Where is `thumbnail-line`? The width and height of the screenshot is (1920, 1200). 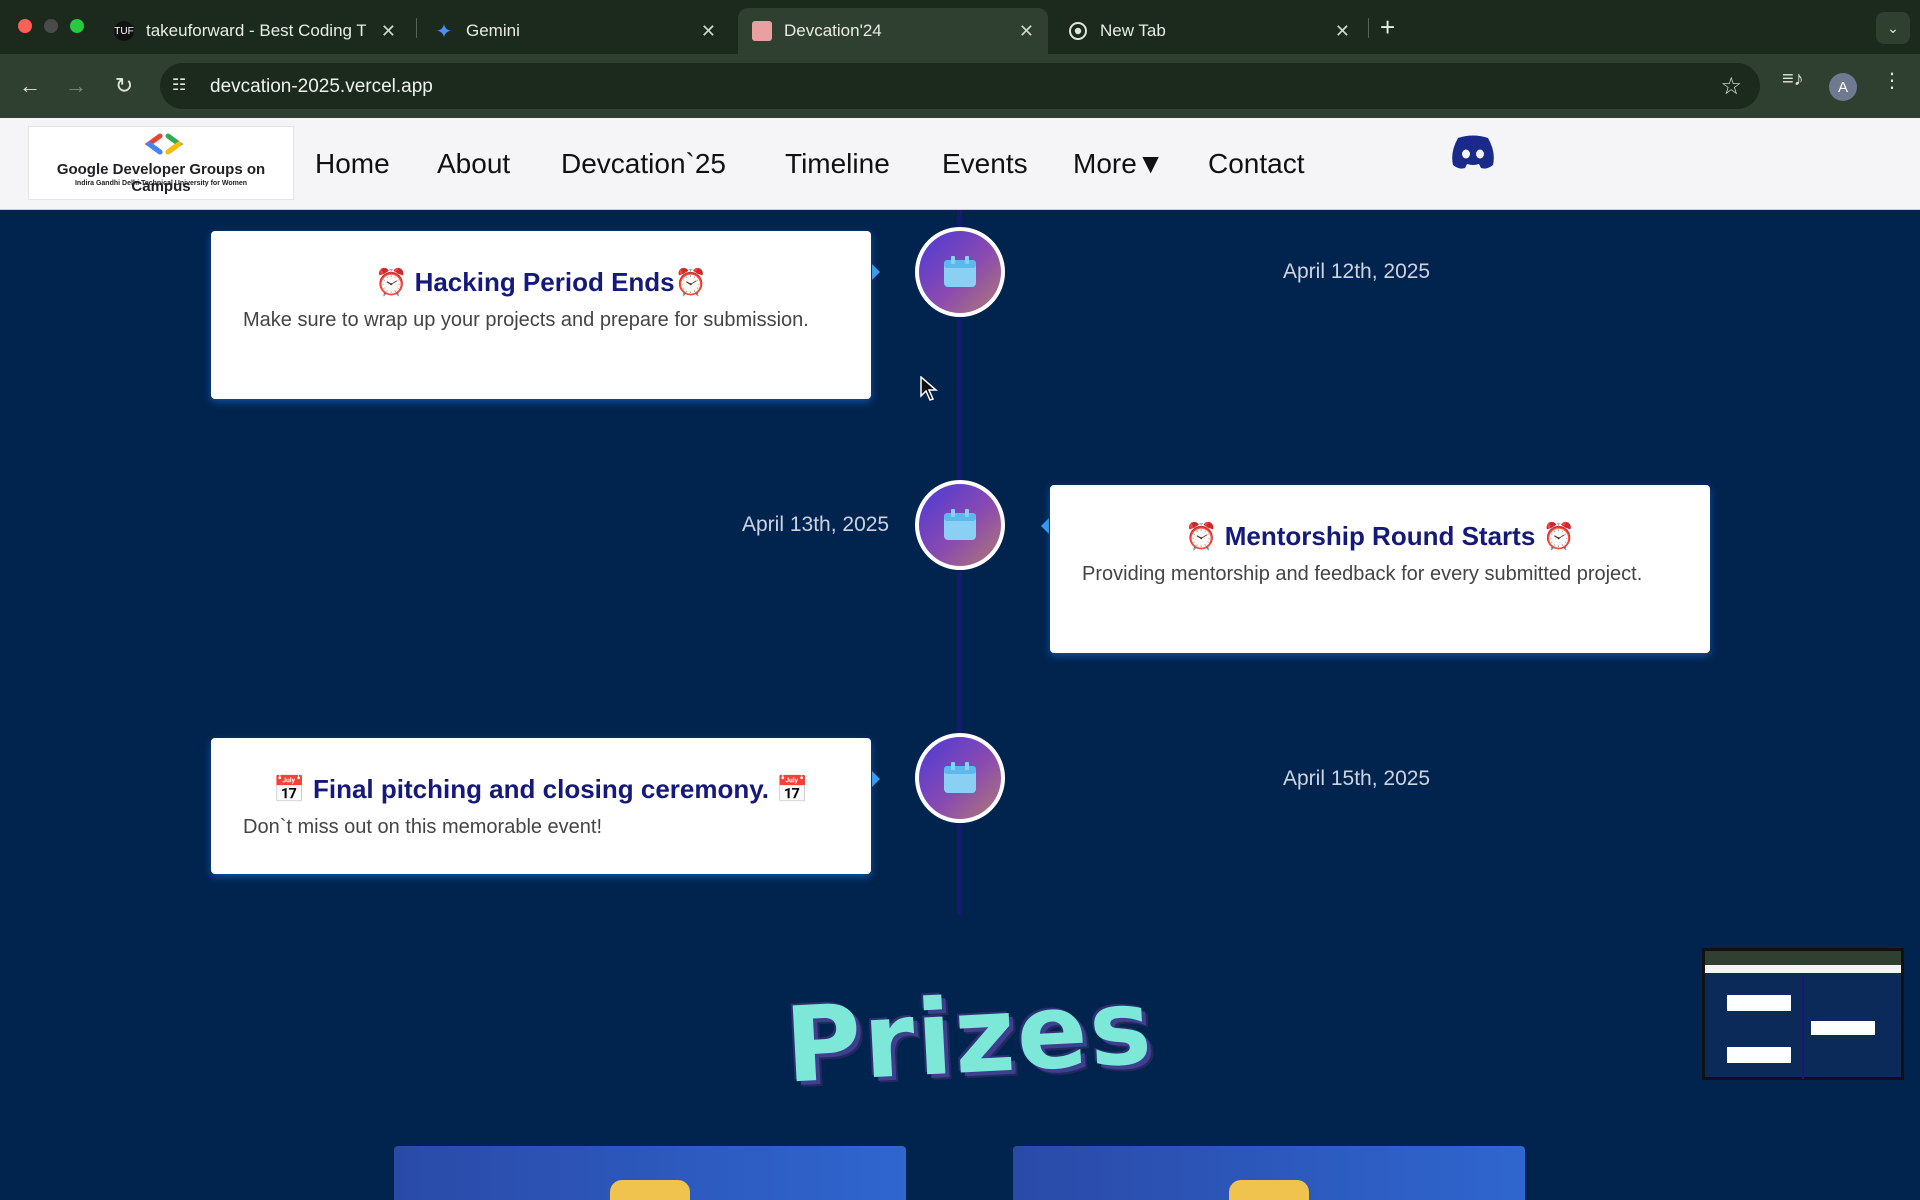 thumbnail-line is located at coordinates (1803, 1027).